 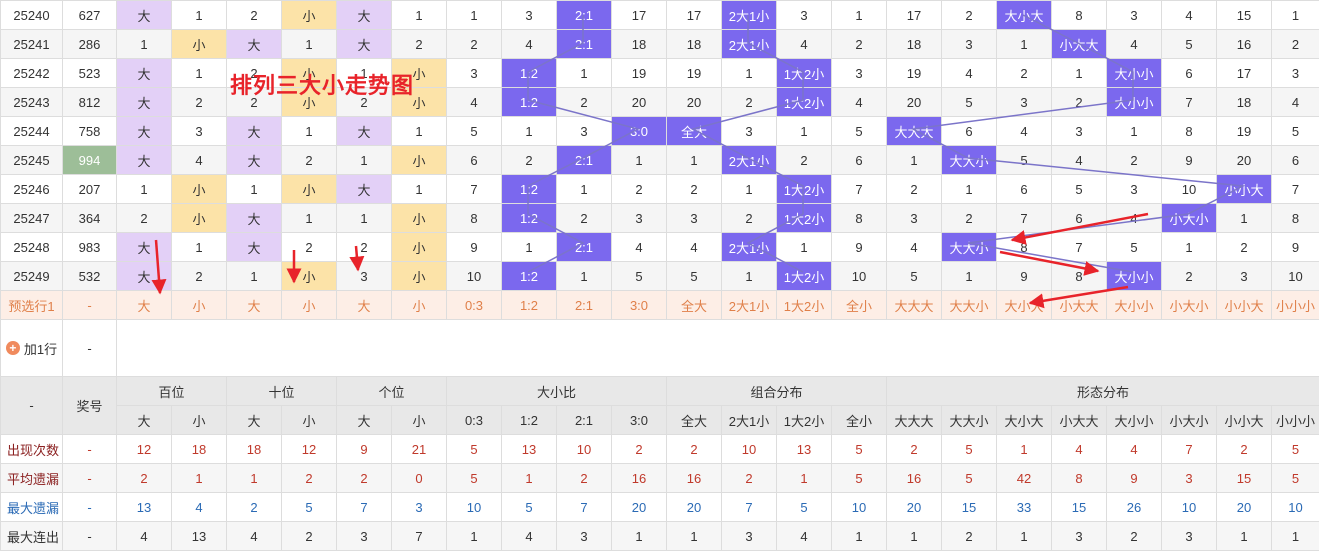 I want to click on preselect-option: 大大大, so click(x=914, y=305).